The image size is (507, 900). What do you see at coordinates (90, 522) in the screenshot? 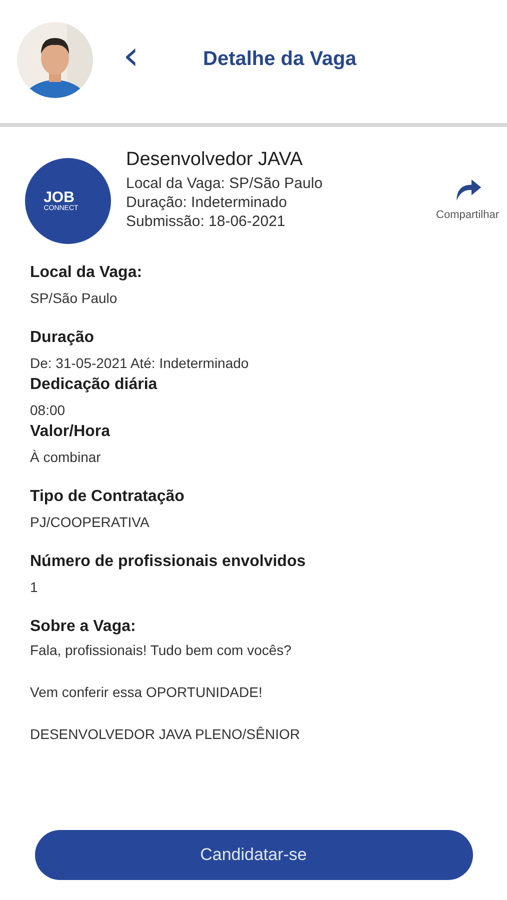
I see `detail-value: PJ/COOPERATIVA` at bounding box center [90, 522].